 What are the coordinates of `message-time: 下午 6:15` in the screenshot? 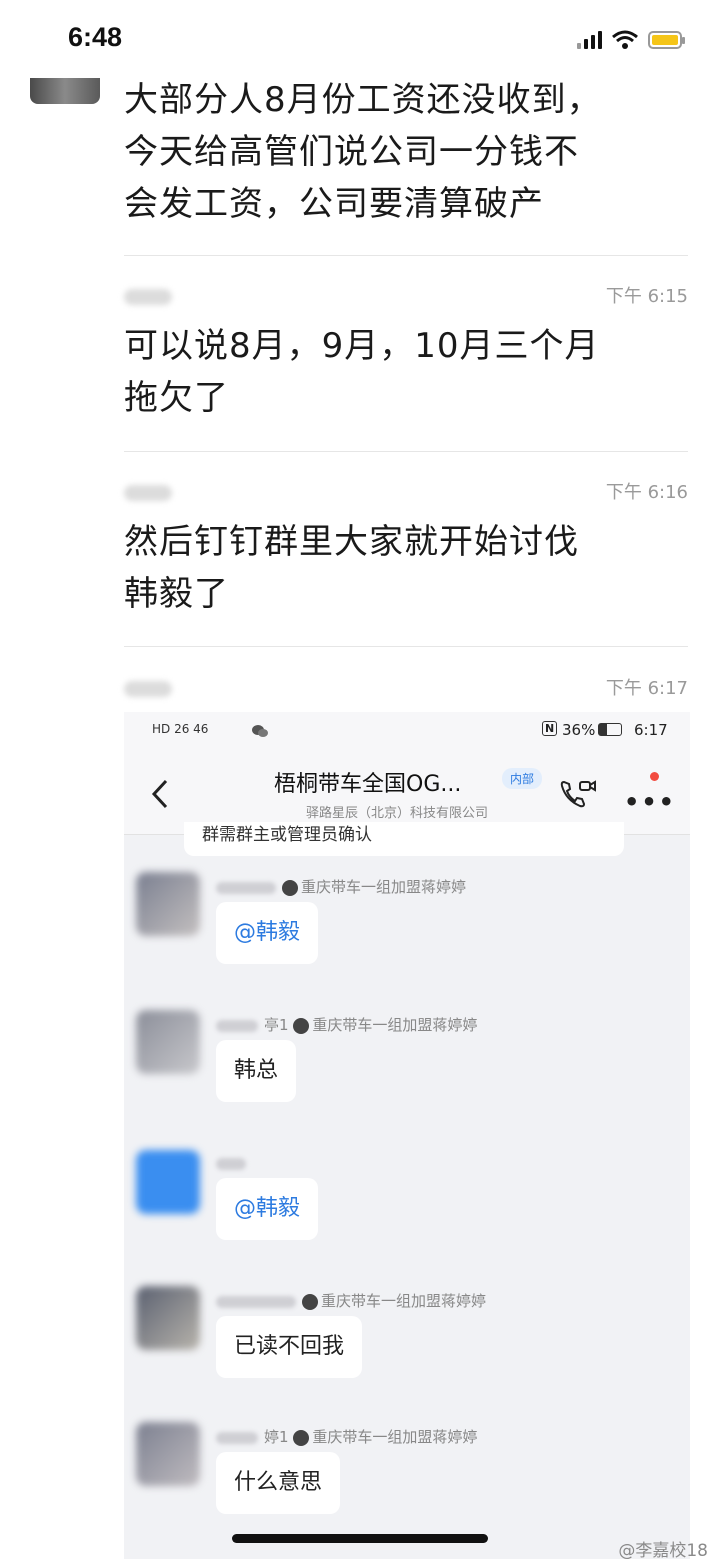 It's located at (646, 296).